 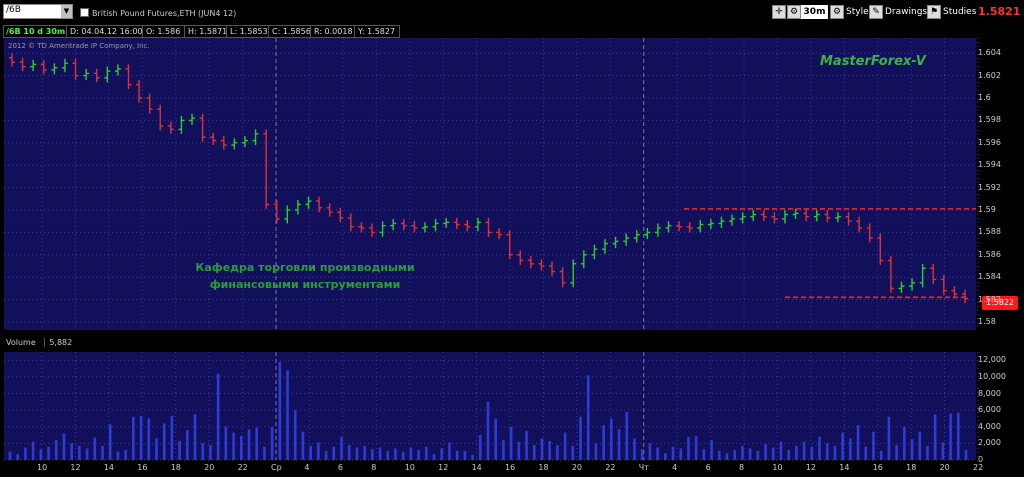 I want to click on volume-label: Volume 5,882, so click(x=39, y=342).